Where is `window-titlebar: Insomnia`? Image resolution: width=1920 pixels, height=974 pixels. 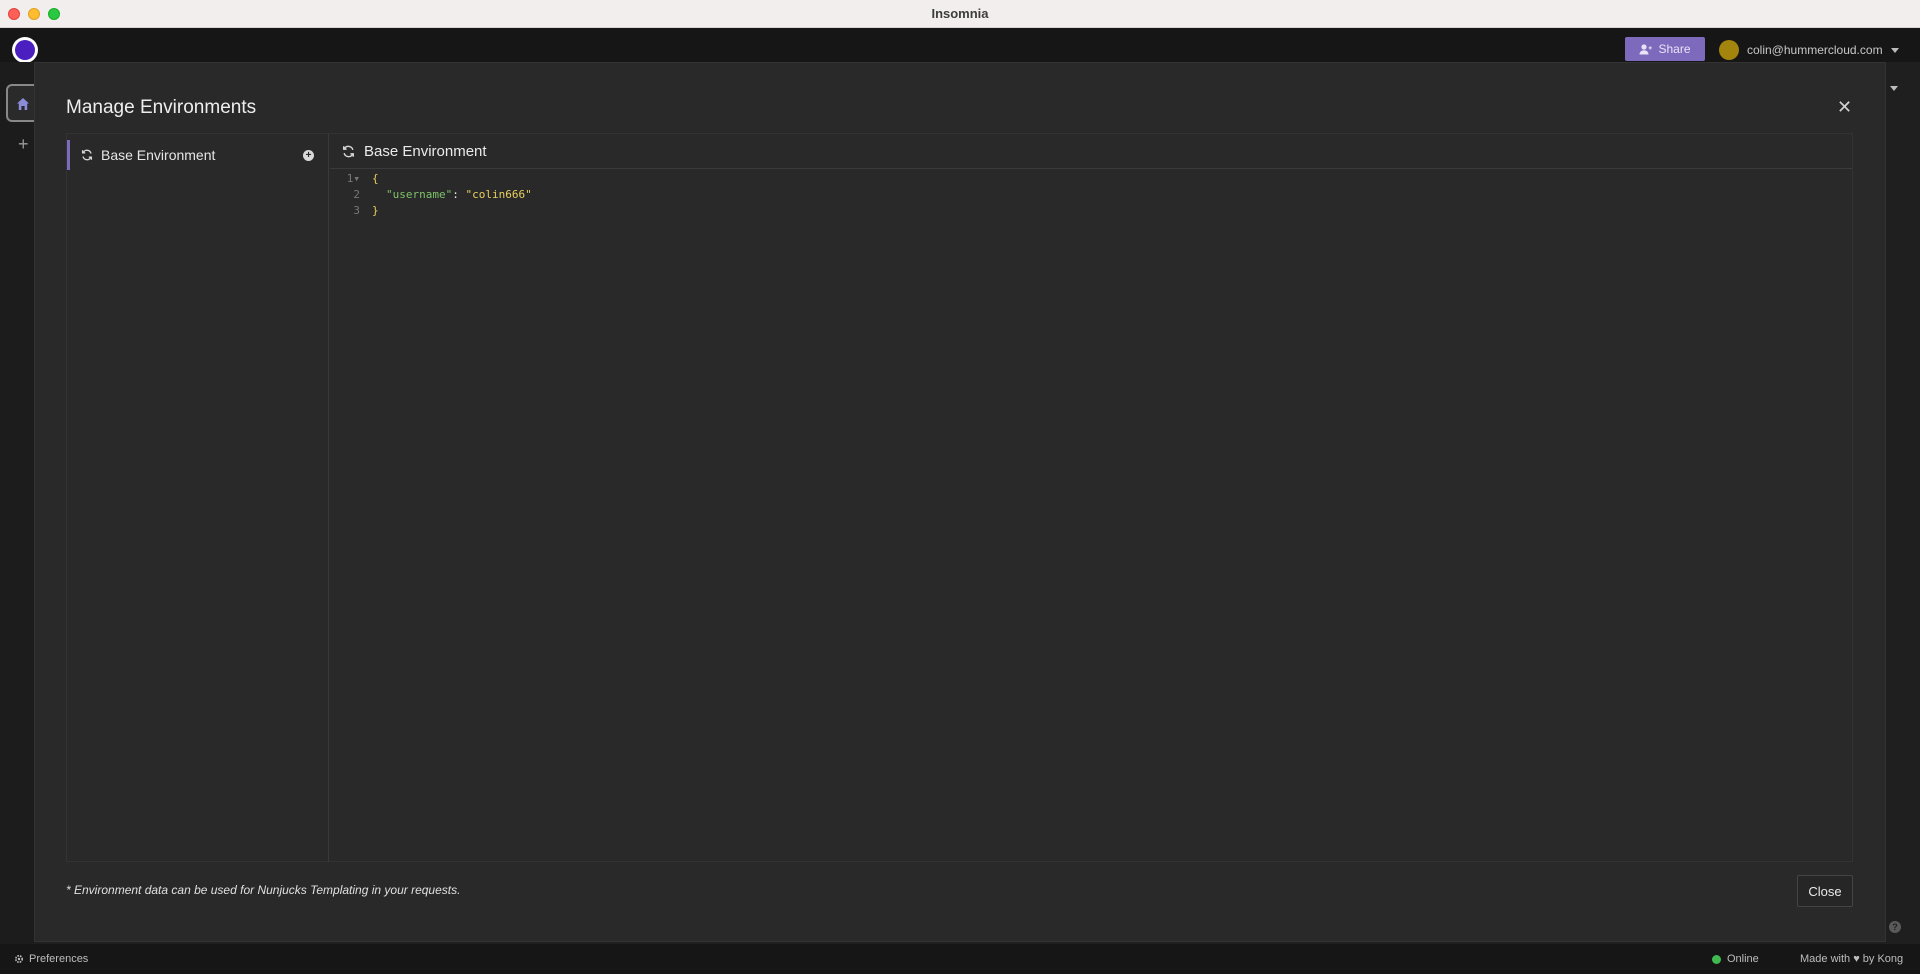 window-titlebar: Insomnia is located at coordinates (960, 14).